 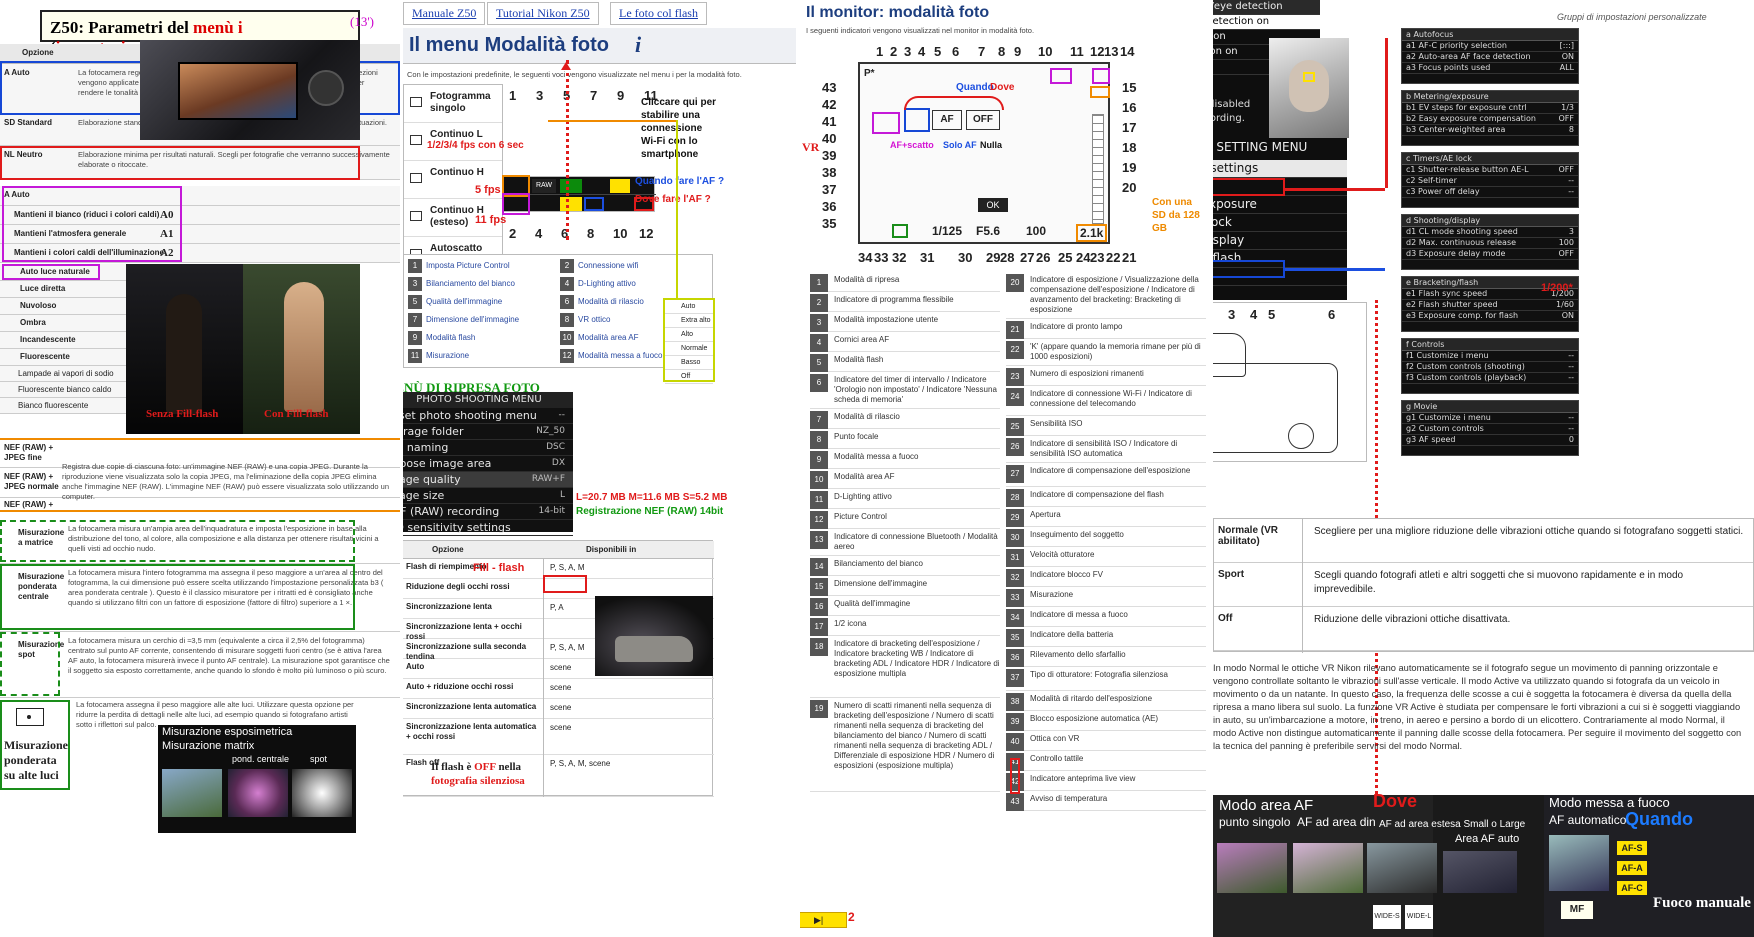 I want to click on group-setting: f3 Custom controls (playback) --, so click(x=1490, y=378).